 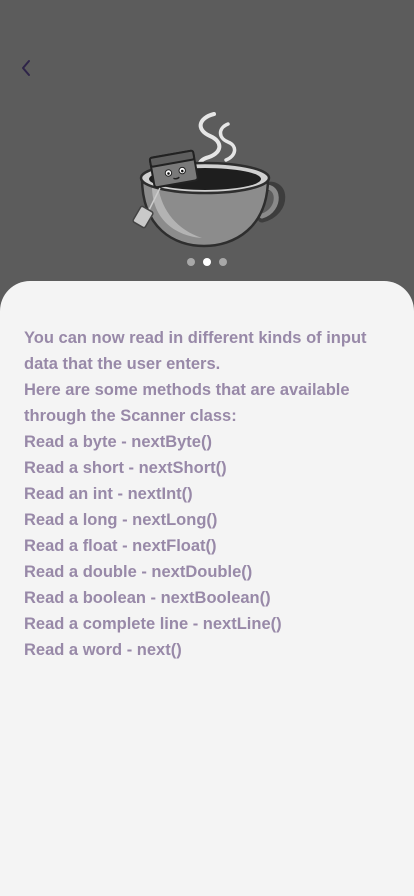 I want to click on method-line: Read a complete line - nextLine(), so click(x=153, y=624).